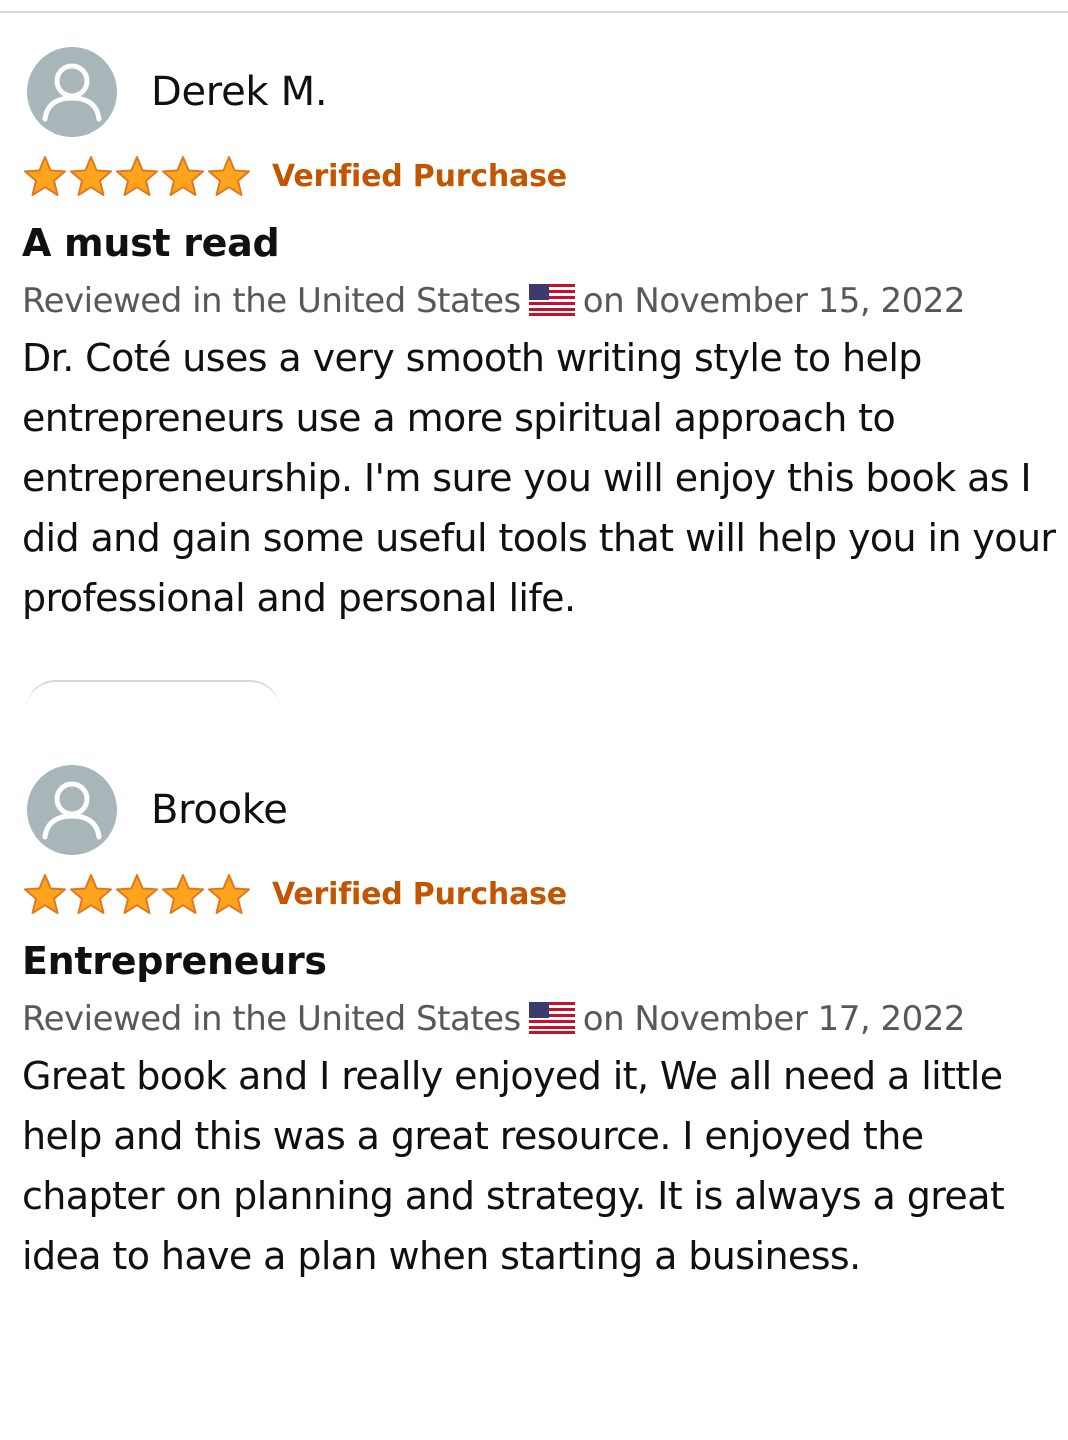  What do you see at coordinates (534, 12) in the screenshot?
I see `top-divider` at bounding box center [534, 12].